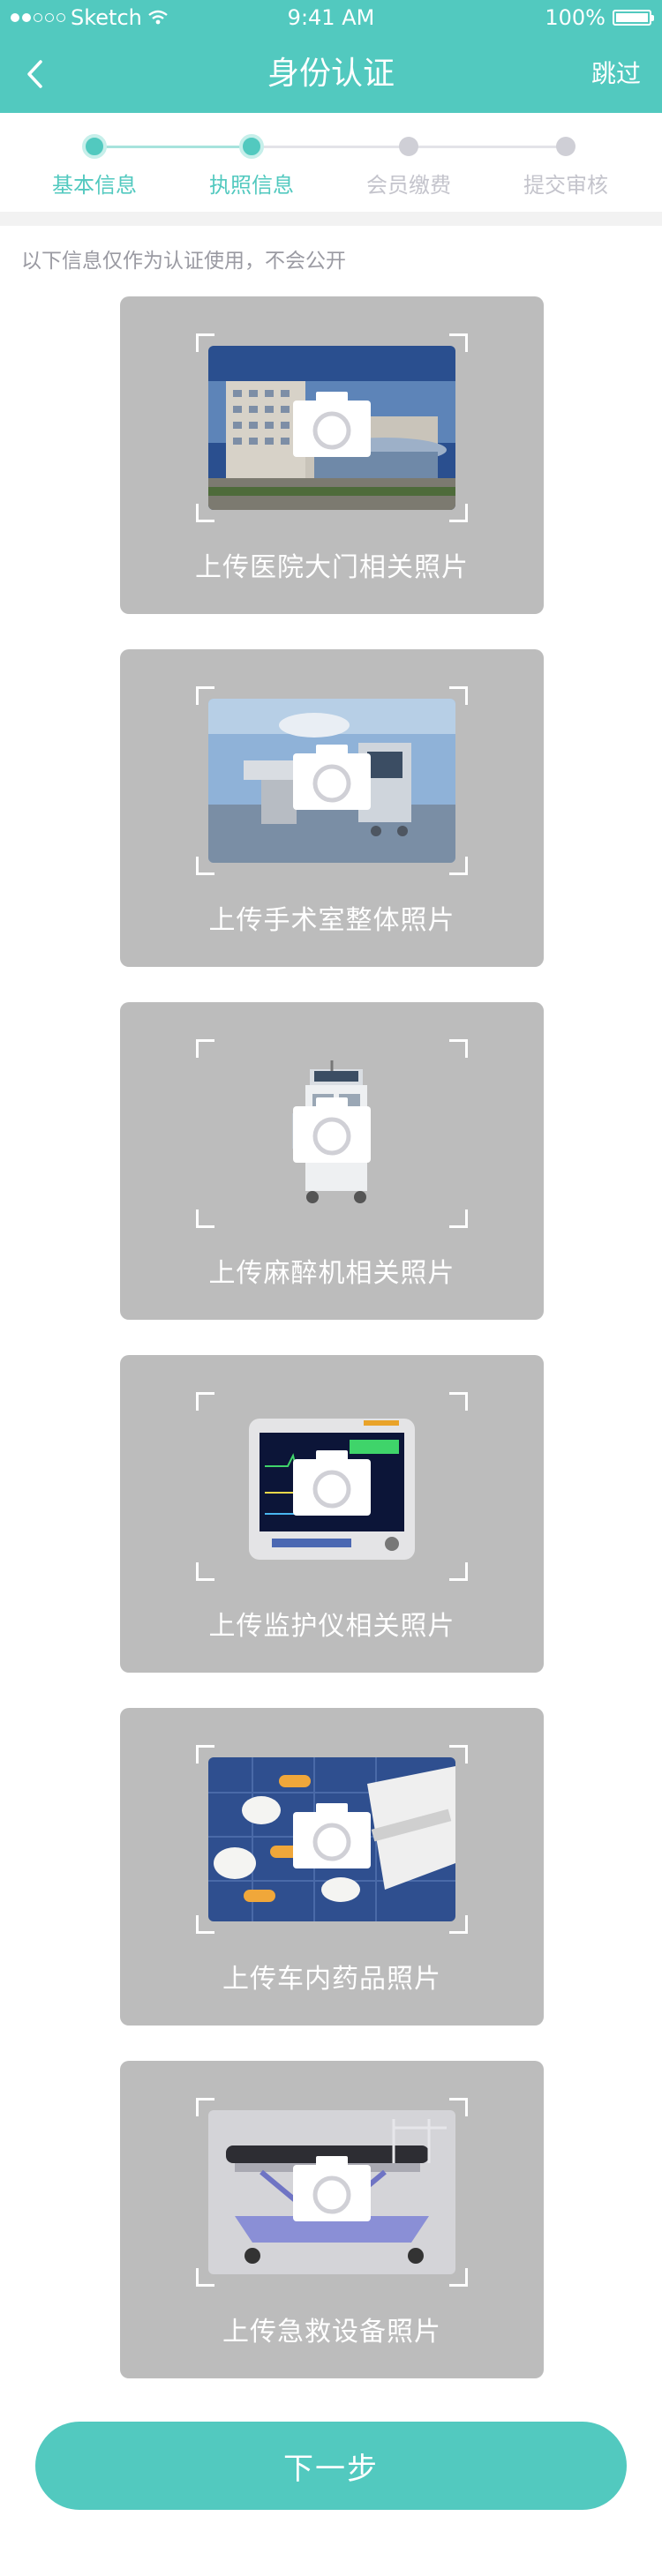 This screenshot has height=2576, width=662. I want to click on next-step-button: 下一步, so click(331, 2466).